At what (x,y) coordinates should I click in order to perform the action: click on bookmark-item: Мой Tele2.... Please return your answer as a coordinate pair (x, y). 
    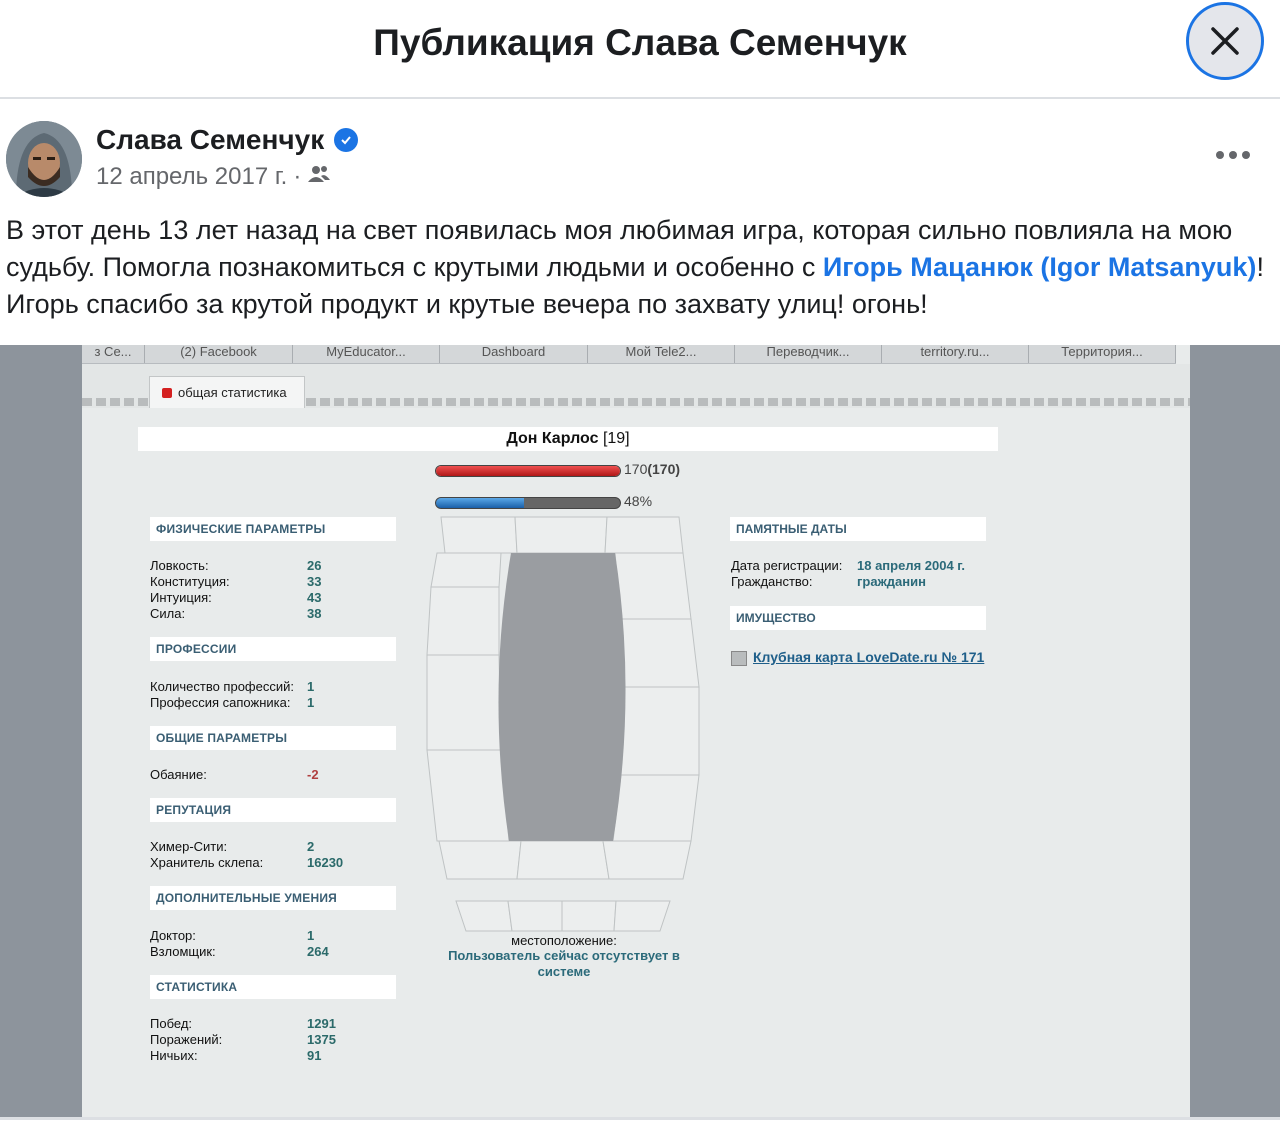
    Looking at the image, I should click on (661, 354).